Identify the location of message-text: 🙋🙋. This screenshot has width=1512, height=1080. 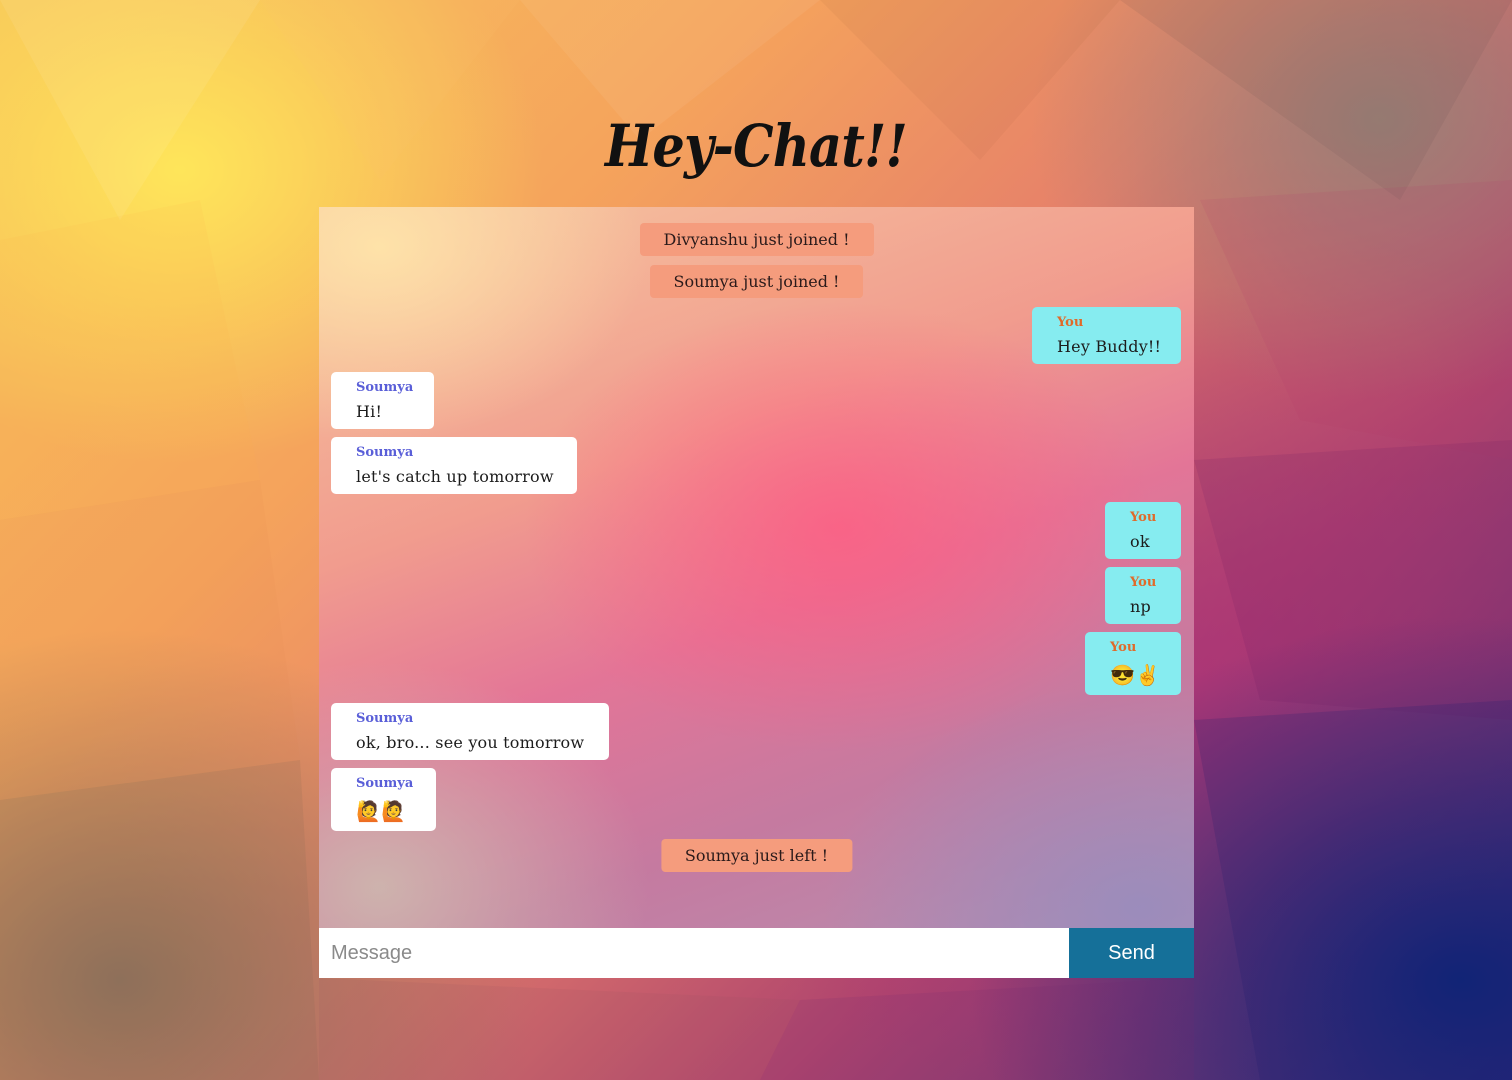
(381, 811).